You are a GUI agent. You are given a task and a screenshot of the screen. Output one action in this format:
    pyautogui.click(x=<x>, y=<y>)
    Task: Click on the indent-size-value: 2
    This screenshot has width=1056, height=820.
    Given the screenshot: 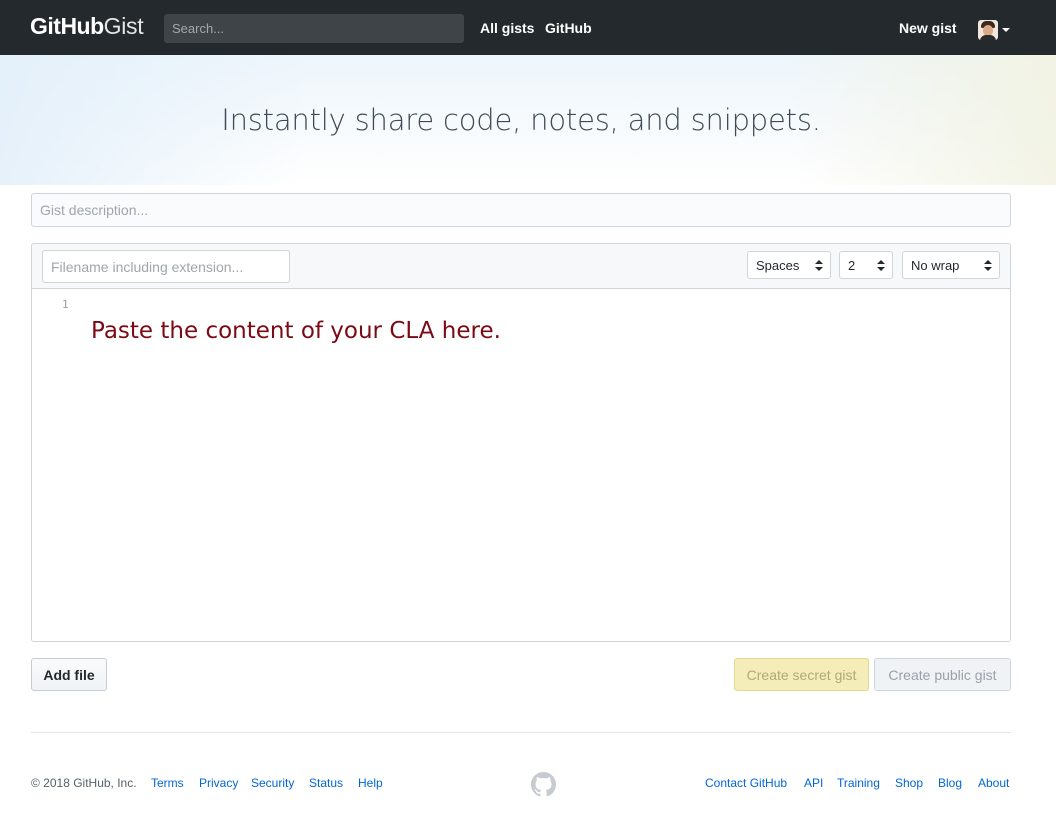 What is the action you would take?
    pyautogui.click(x=852, y=265)
    